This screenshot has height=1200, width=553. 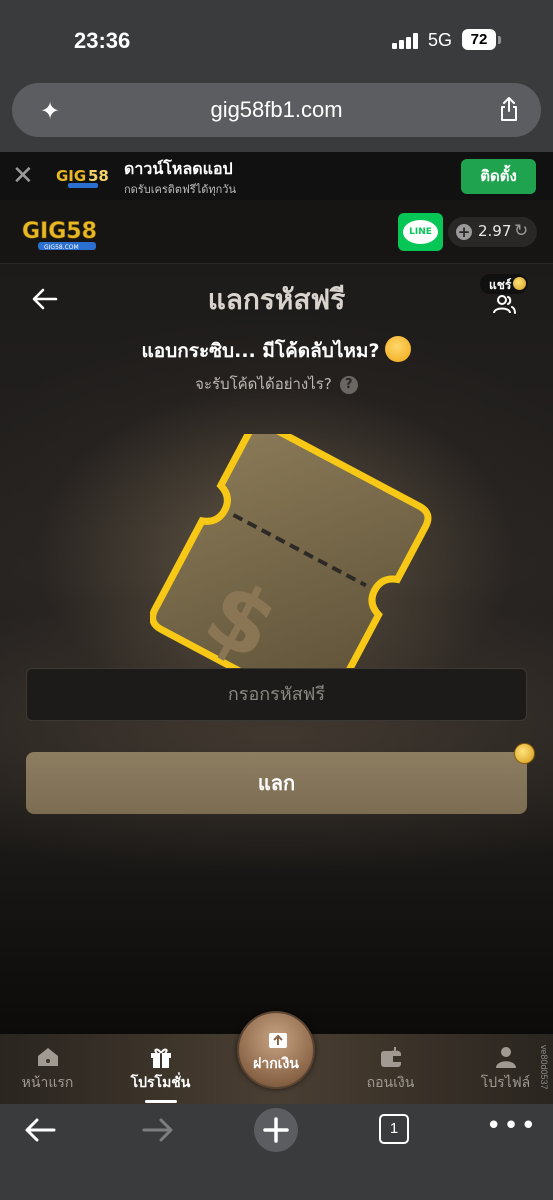 What do you see at coordinates (276, 1064) in the screenshot?
I see `deposit-label: ฝากเงิน` at bounding box center [276, 1064].